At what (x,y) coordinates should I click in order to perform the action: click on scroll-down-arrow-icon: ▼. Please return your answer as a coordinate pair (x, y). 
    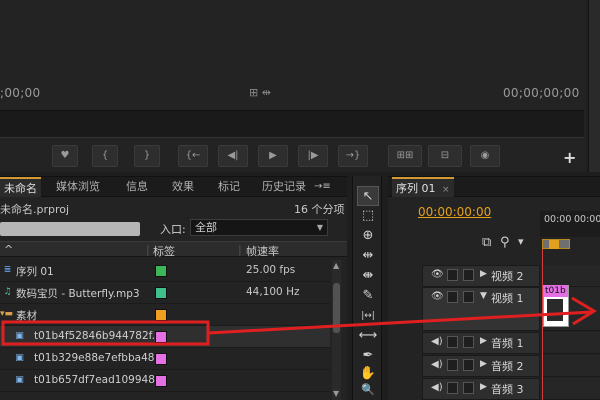
    Looking at the image, I should click on (336, 393).